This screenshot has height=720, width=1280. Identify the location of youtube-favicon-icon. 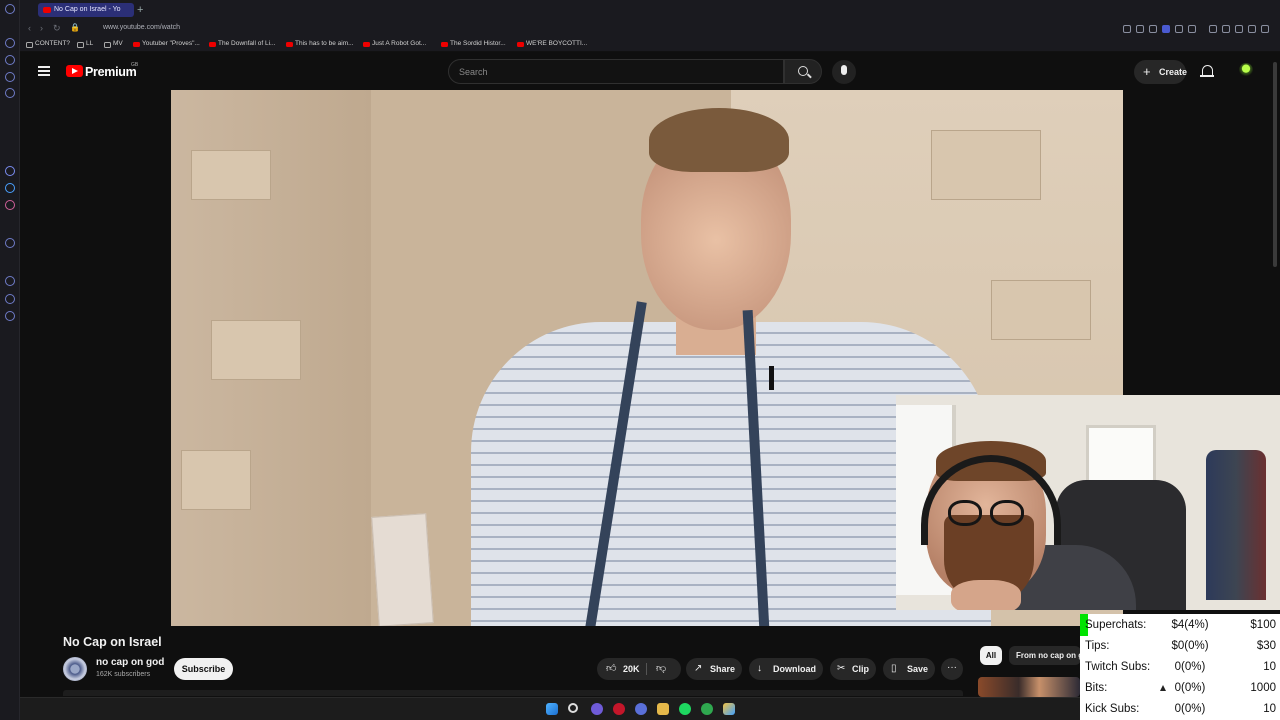
(47, 10).